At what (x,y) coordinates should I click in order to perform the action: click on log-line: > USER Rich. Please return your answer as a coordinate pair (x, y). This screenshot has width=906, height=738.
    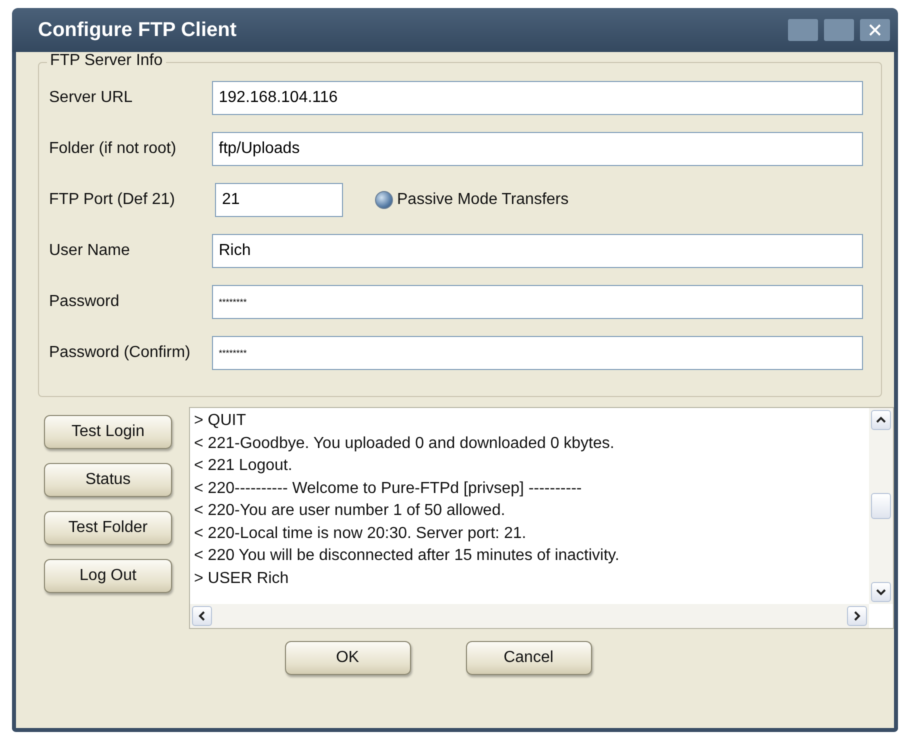
    Looking at the image, I should click on (242, 578).